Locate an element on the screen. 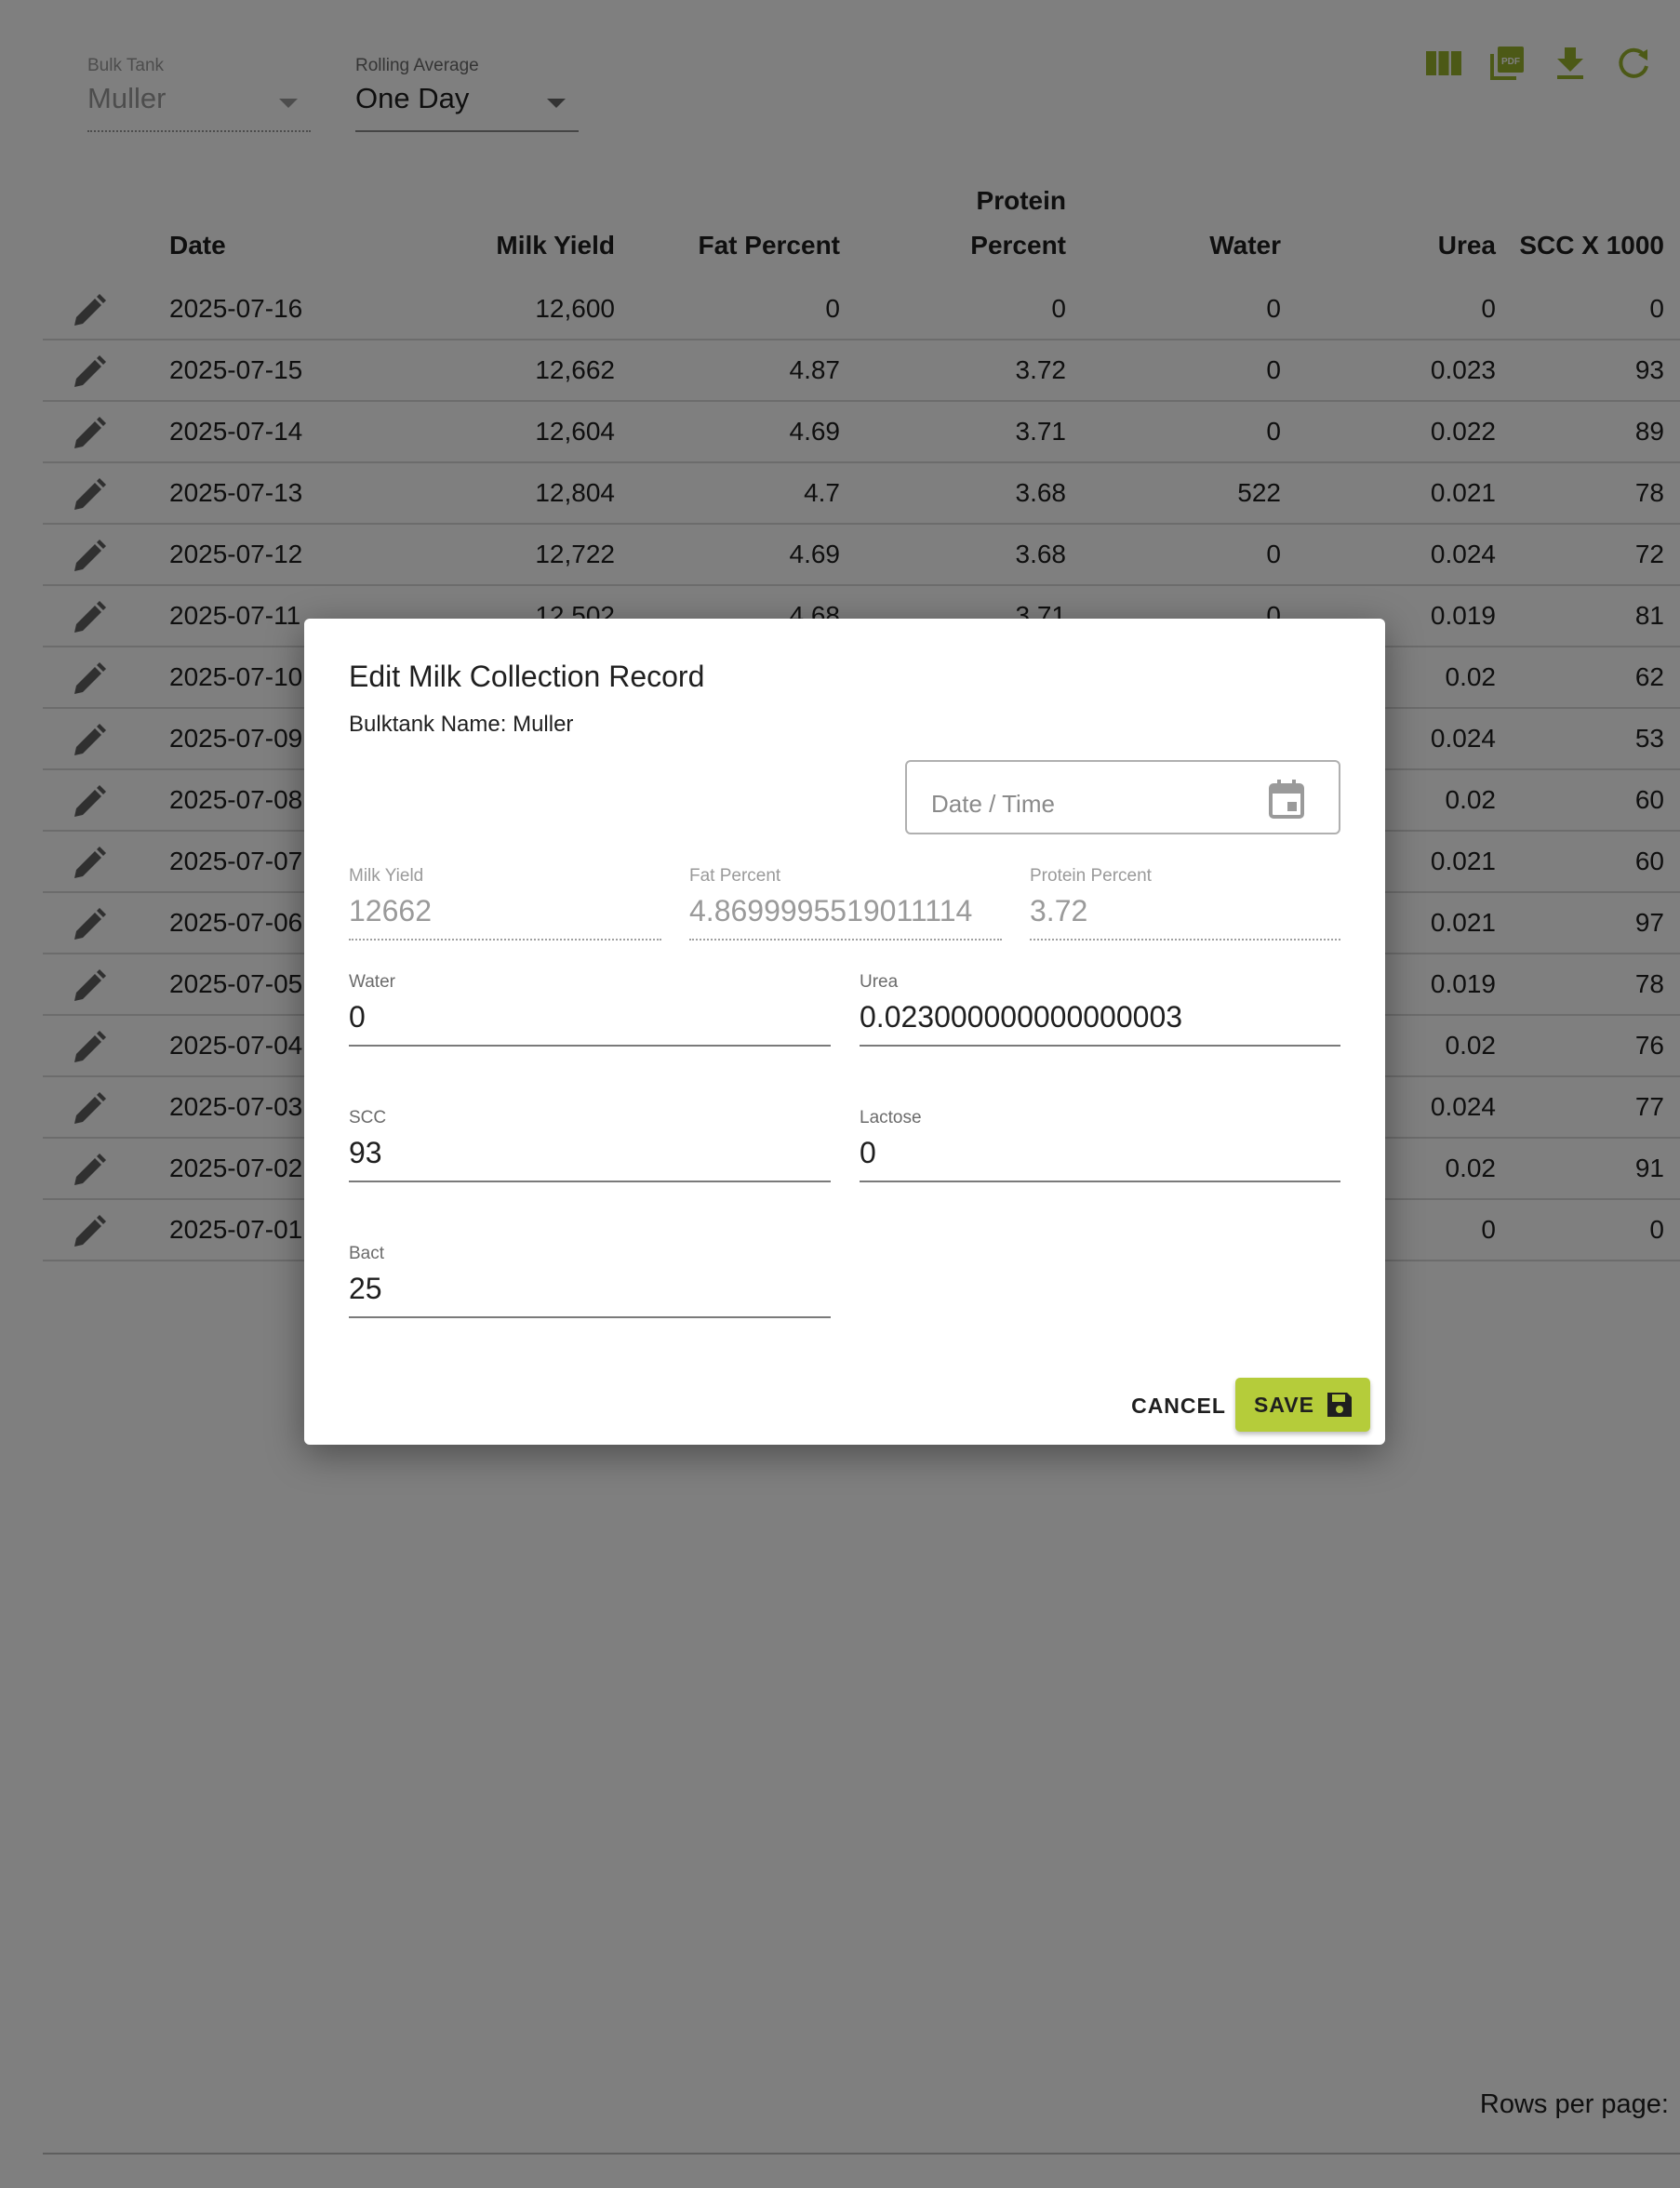  water-label: Water is located at coordinates (372, 982).